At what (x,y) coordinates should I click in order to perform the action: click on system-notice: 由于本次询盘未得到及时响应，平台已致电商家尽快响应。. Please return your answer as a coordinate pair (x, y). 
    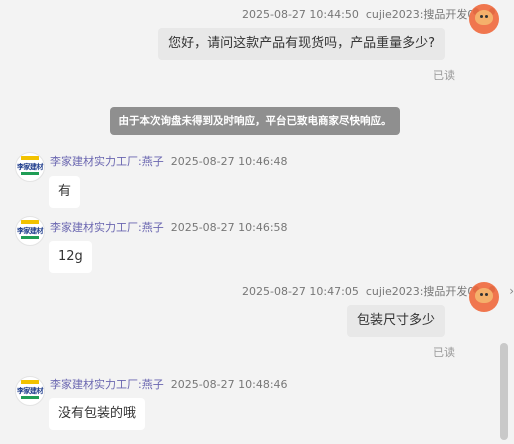
    Looking at the image, I should click on (255, 121).